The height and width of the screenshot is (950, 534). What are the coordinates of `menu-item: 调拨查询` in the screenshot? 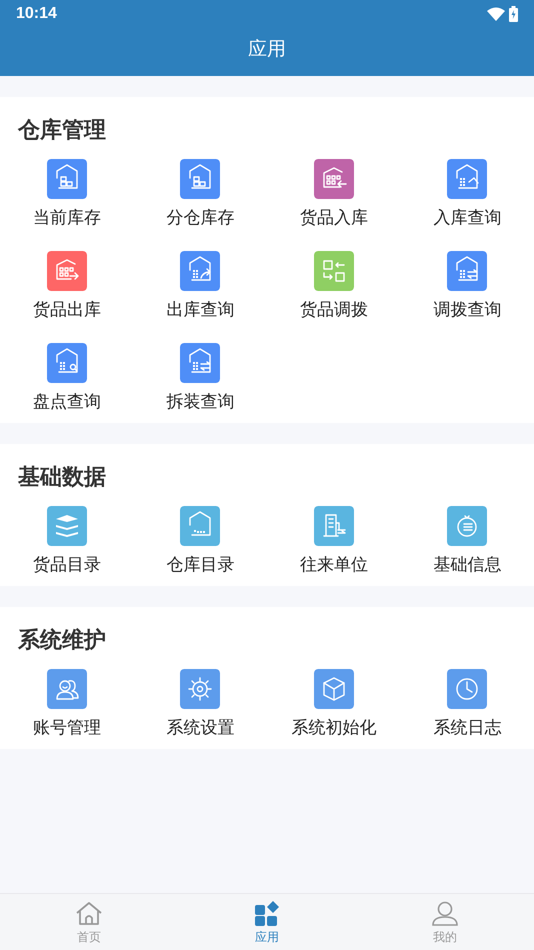 It's located at (467, 286).